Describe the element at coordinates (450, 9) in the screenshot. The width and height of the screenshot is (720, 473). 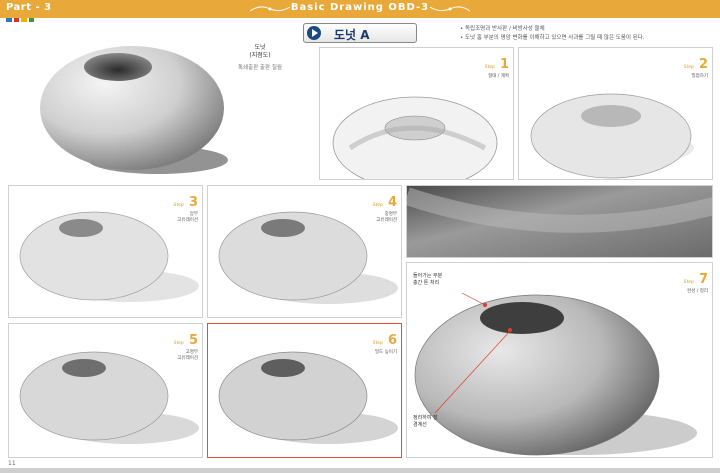
I see `right-ornament-icon` at that location.